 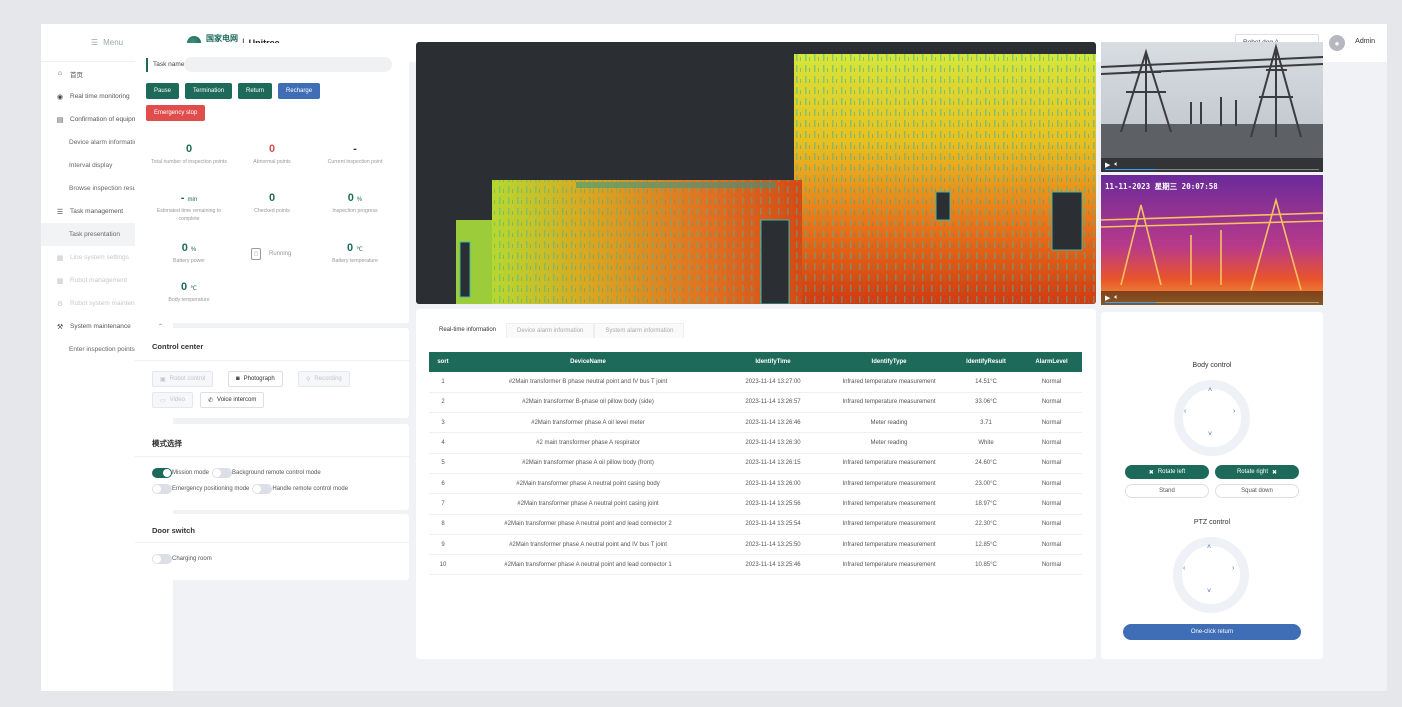 I want to click on avatar: ●, so click(x=1337, y=43).